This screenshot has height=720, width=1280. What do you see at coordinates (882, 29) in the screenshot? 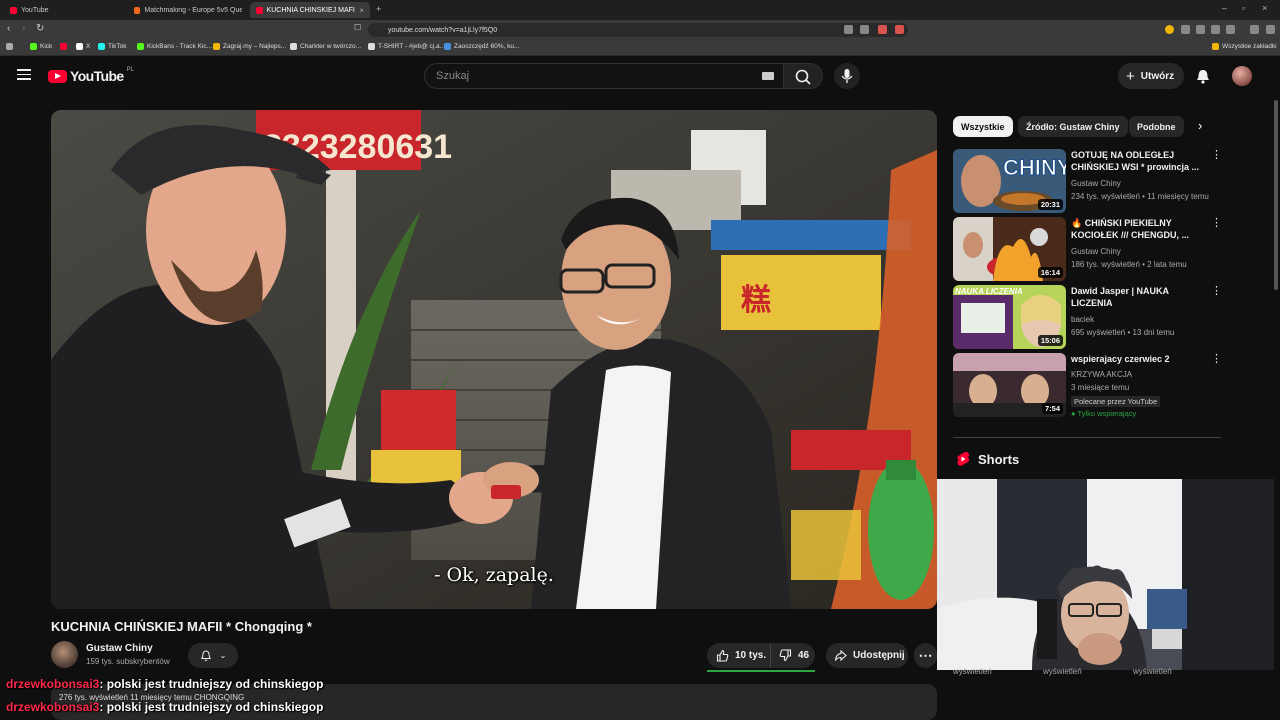
I see `adblock-icon` at bounding box center [882, 29].